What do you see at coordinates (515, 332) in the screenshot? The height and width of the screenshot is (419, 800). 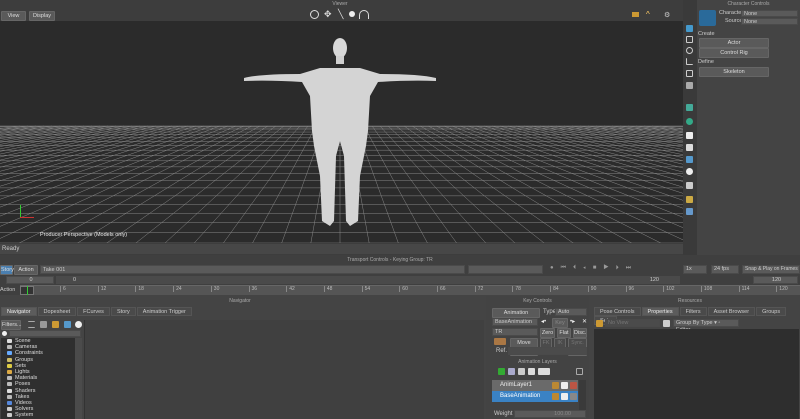 I see `keying-group-dropdown: TR` at bounding box center [515, 332].